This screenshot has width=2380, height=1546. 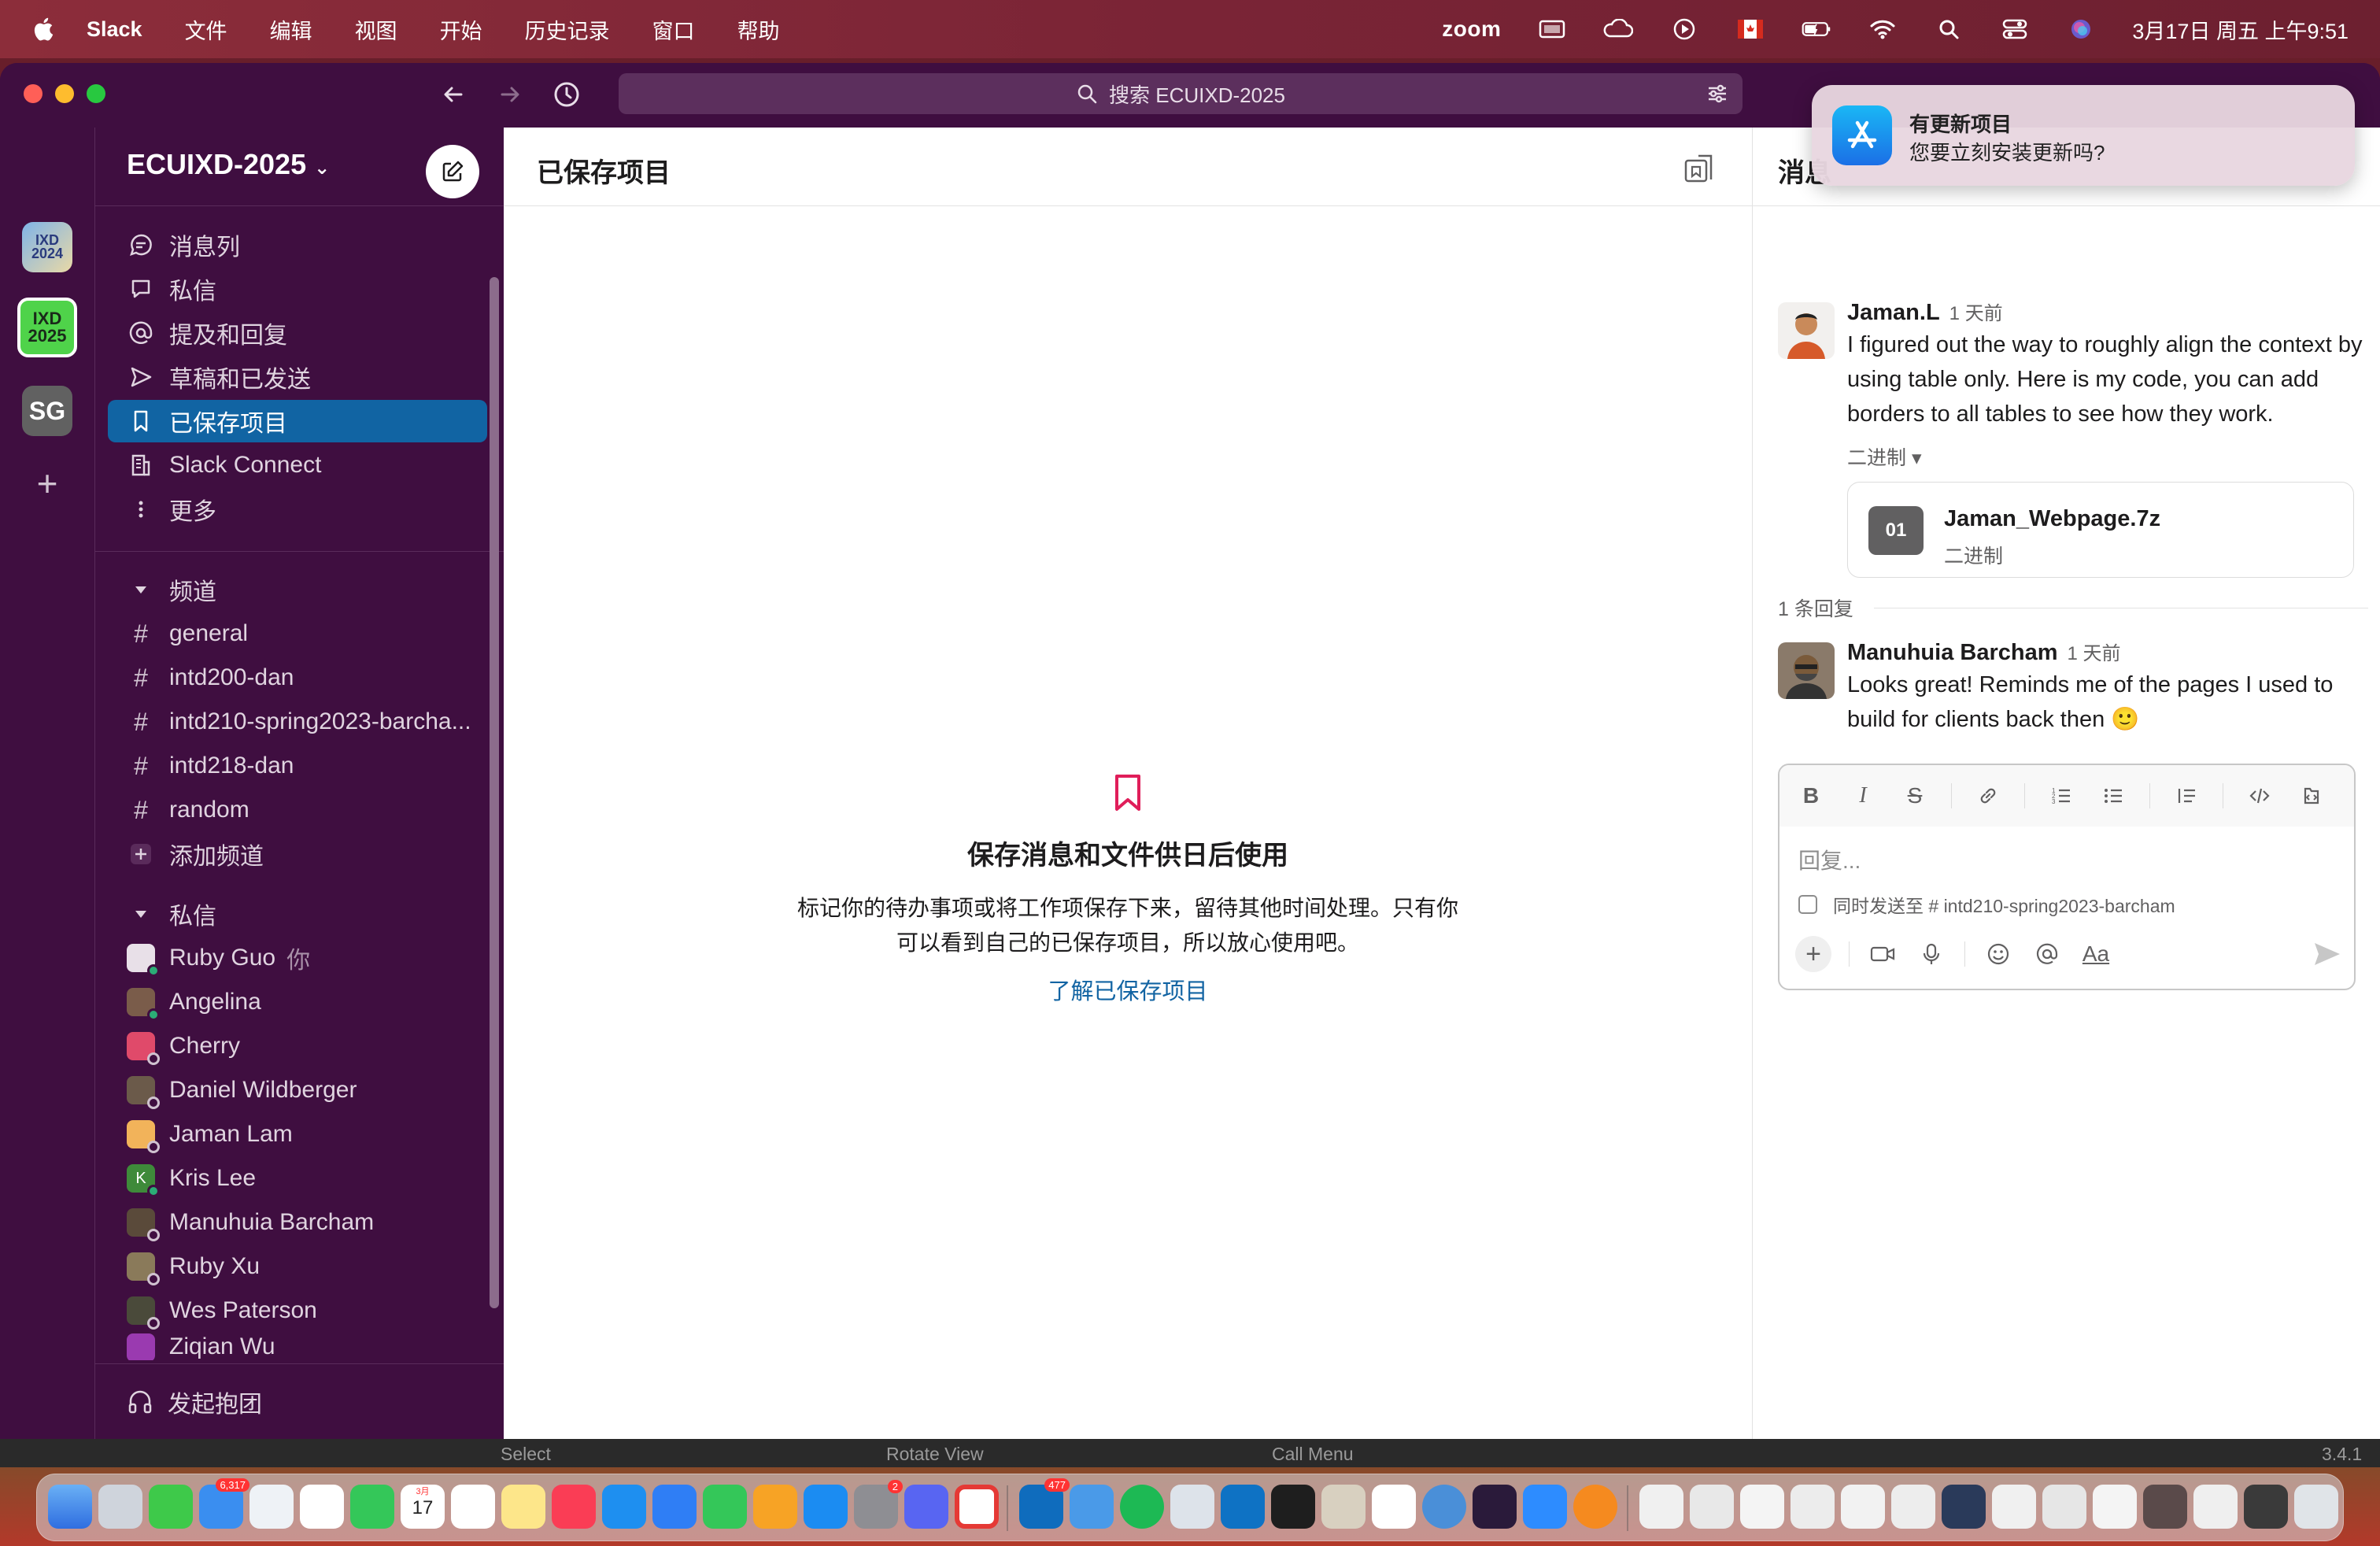 What do you see at coordinates (47, 247) in the screenshot?
I see `workspace-ixd-2024: IXD 2024` at bounding box center [47, 247].